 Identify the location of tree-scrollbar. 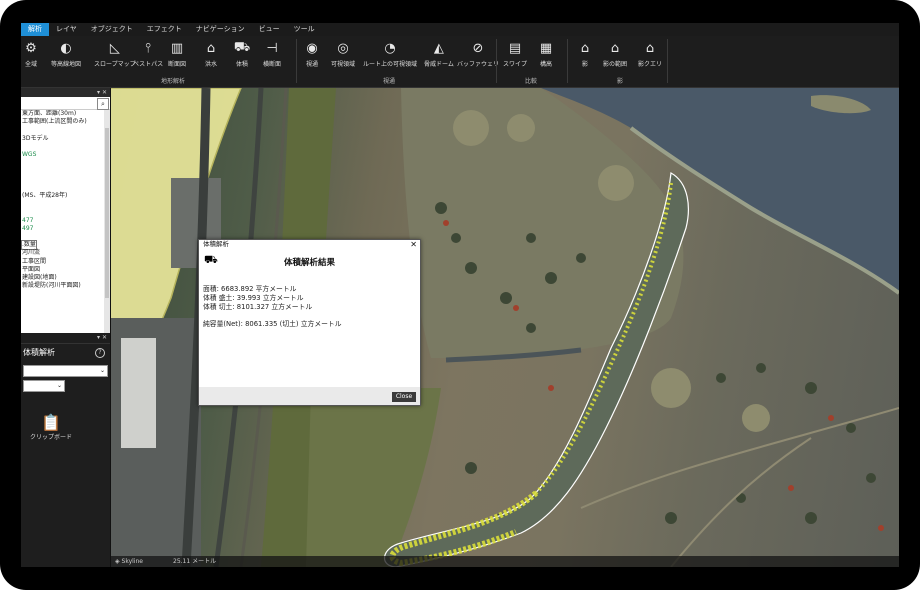
(107, 222).